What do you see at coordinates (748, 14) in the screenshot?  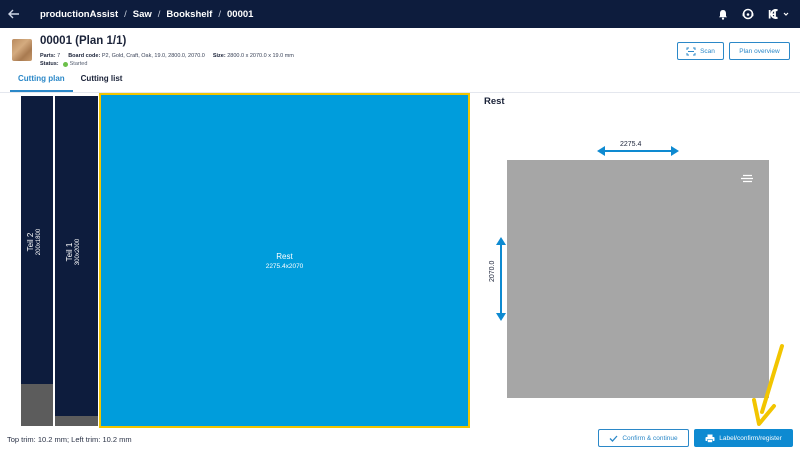 I see `support-icon` at bounding box center [748, 14].